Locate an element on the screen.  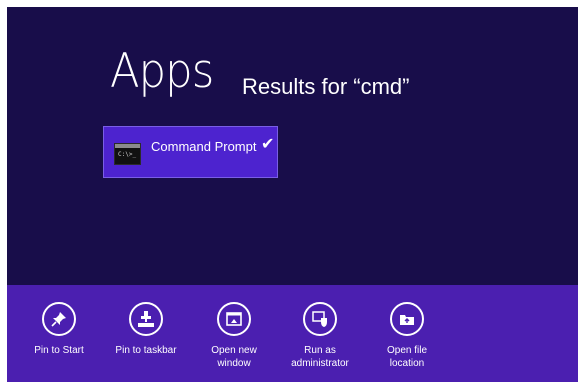
run-as-administrator-label: Run as administrator is located at coordinates (320, 357).